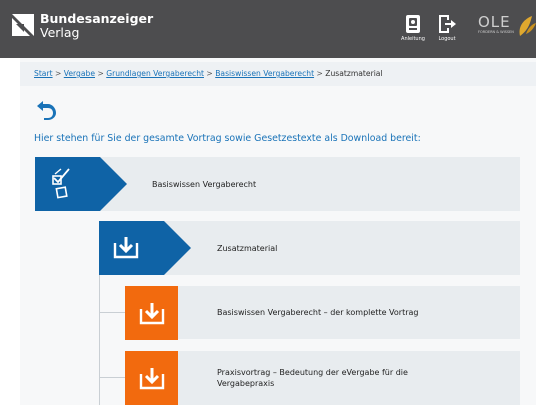 This screenshot has width=536, height=405. Describe the element at coordinates (23, 25) in the screenshot. I see `bundesanzeiger-logo-icon` at that location.